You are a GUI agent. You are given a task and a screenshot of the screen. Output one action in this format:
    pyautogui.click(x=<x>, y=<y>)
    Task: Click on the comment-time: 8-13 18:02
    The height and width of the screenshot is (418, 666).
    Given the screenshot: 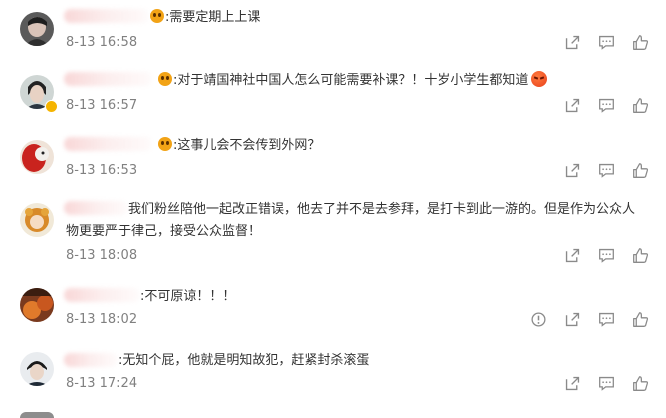 What is the action you would take?
    pyautogui.click(x=102, y=319)
    